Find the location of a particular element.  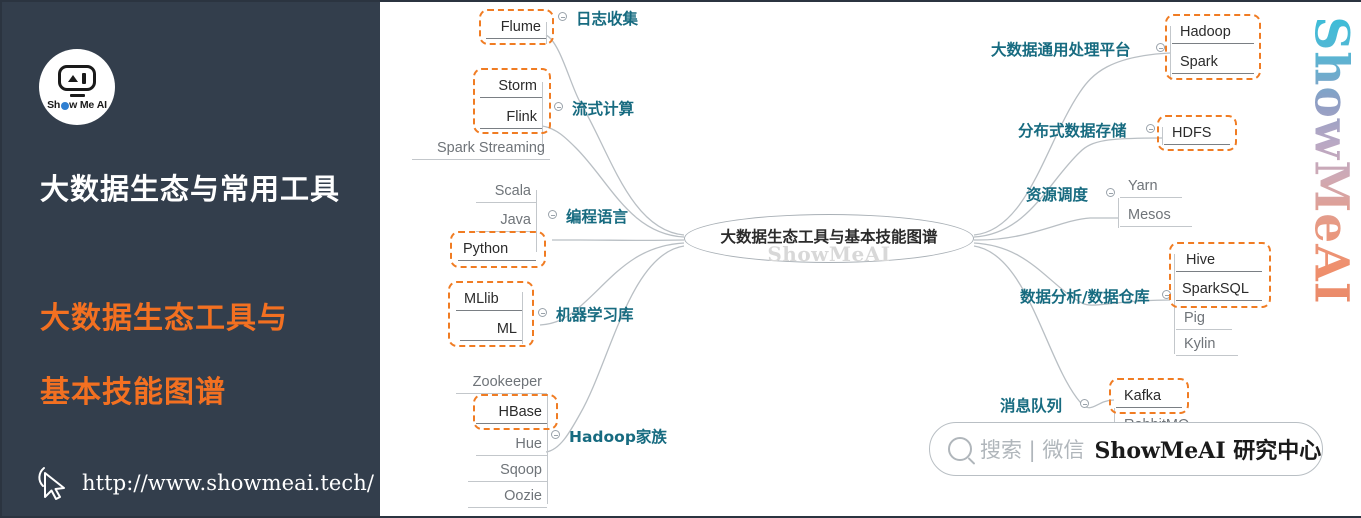

logo-wordmark: Sh w Me AI is located at coordinates (77, 105).